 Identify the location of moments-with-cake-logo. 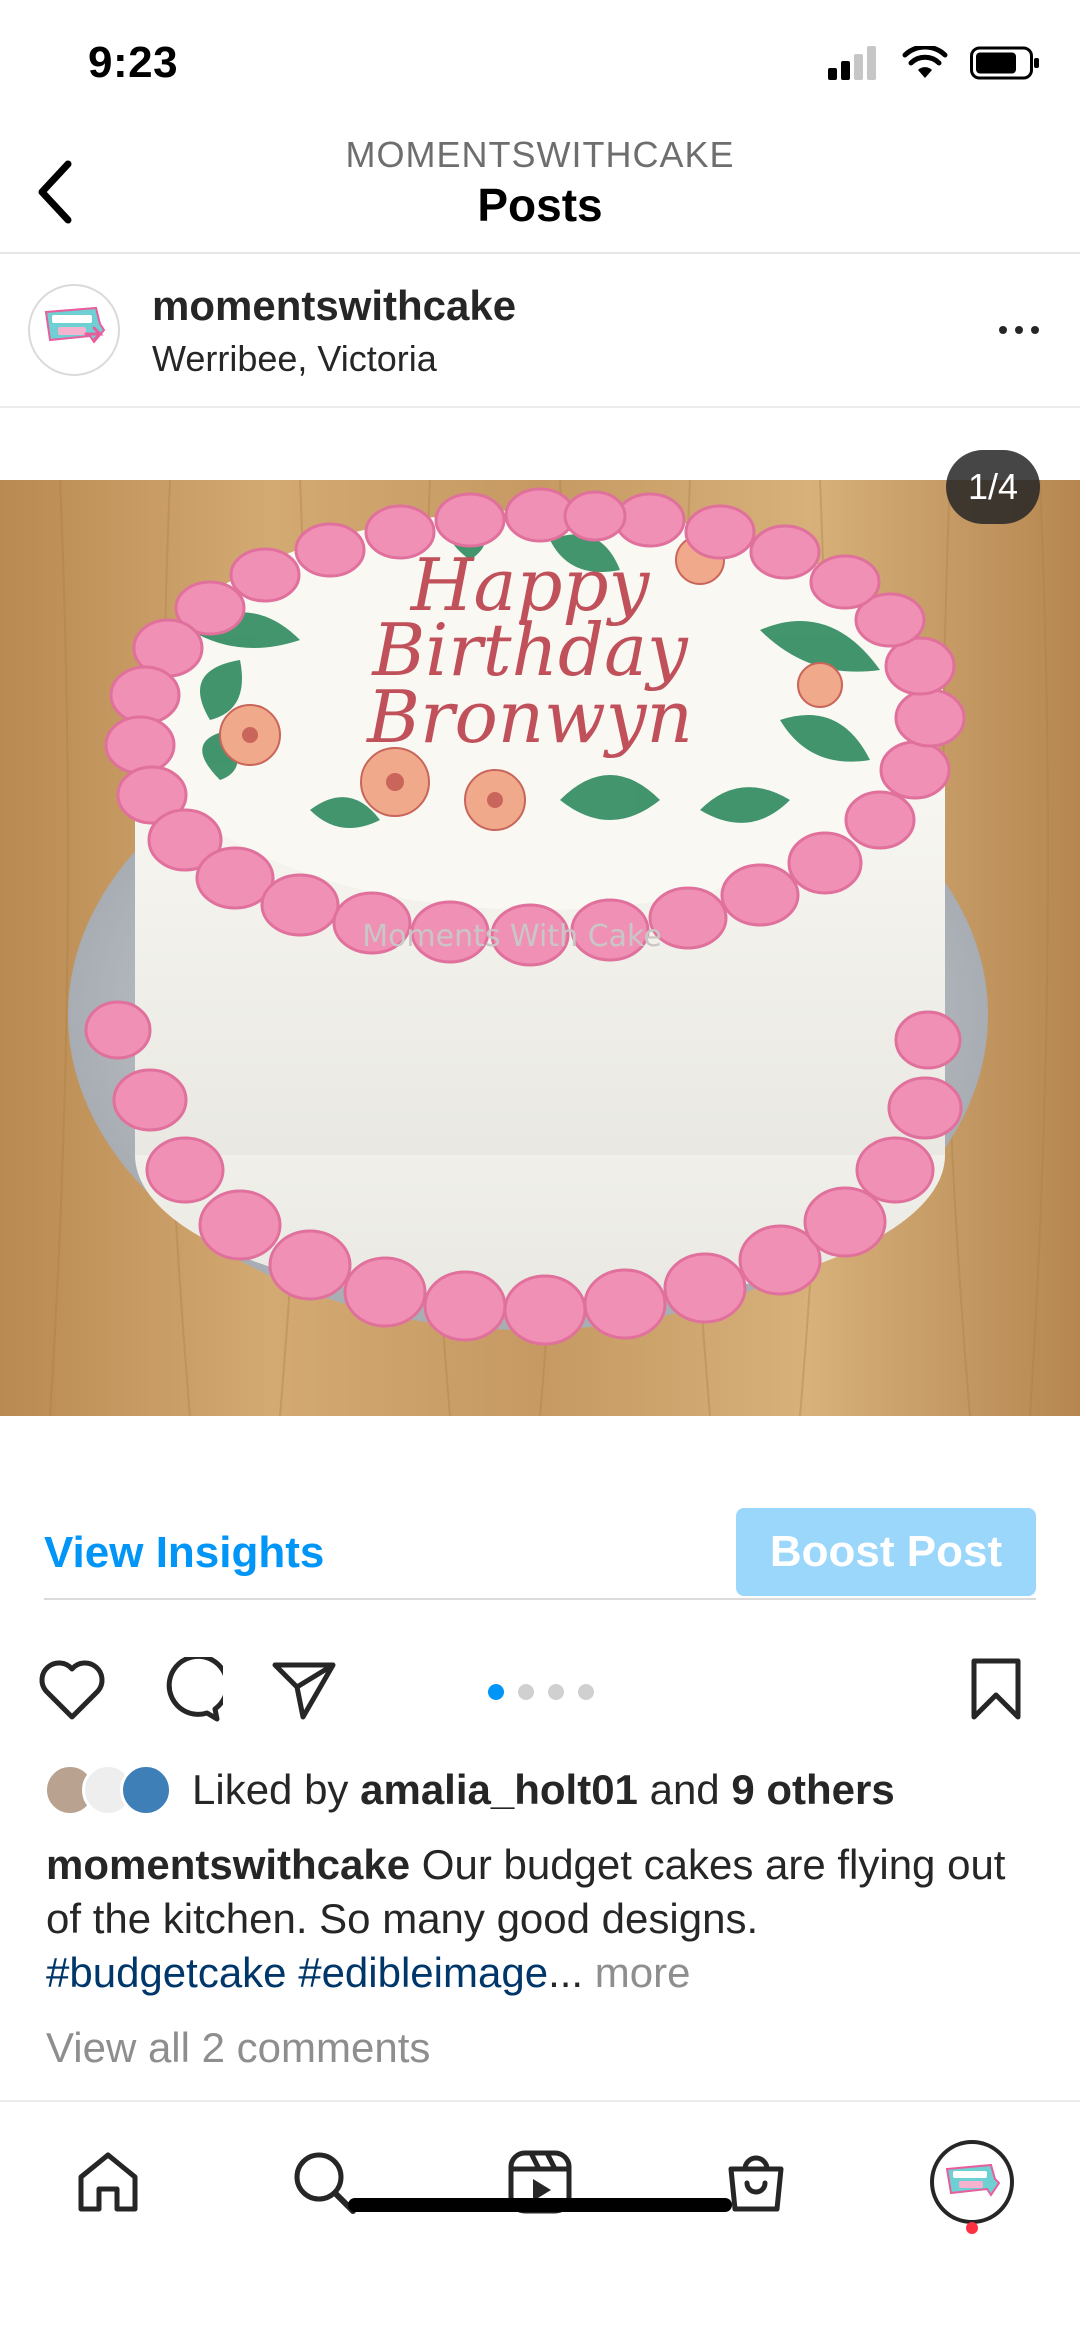
(74, 330).